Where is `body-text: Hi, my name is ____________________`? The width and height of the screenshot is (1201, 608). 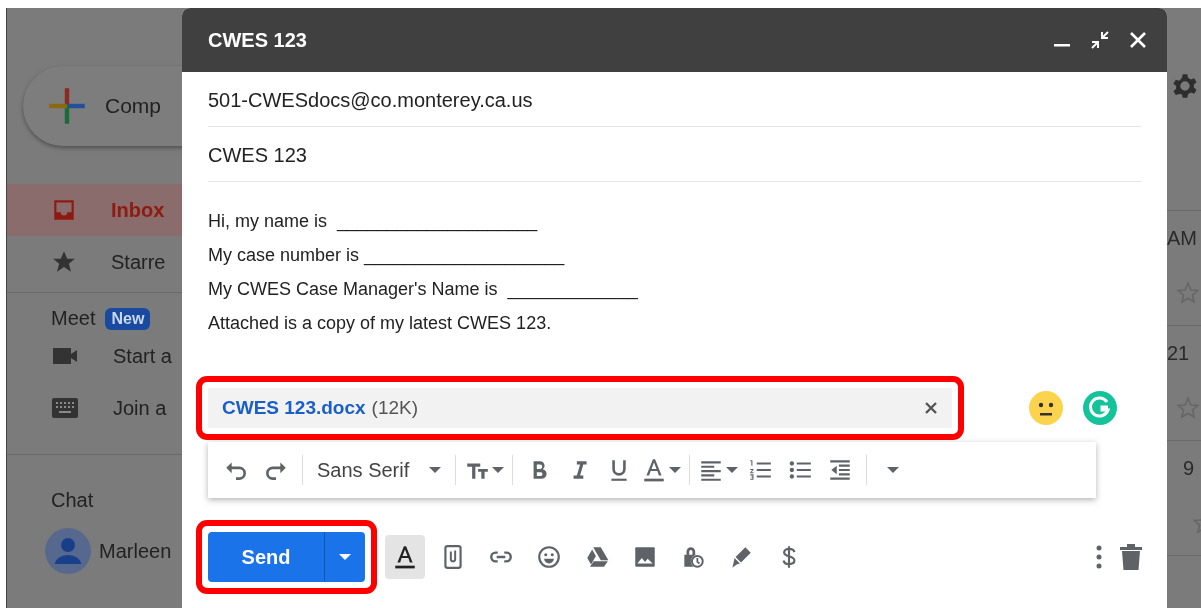 body-text: Hi, my name is ____________________ is located at coordinates (373, 222).